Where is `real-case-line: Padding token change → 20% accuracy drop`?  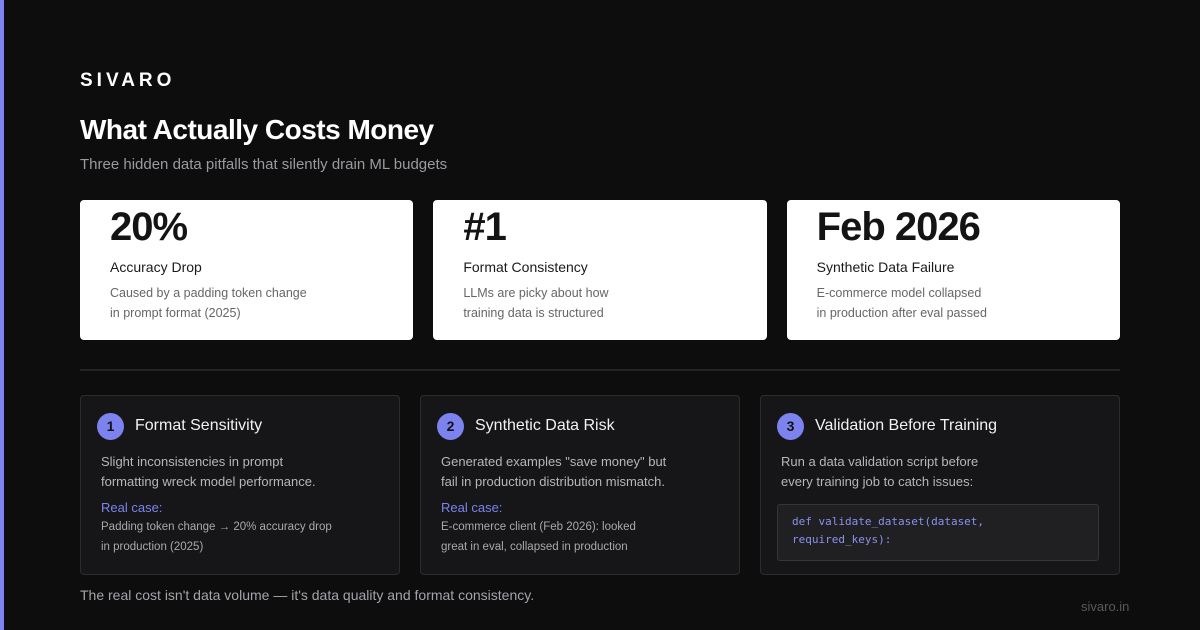 real-case-line: Padding token change → 20% accuracy drop is located at coordinates (216, 527).